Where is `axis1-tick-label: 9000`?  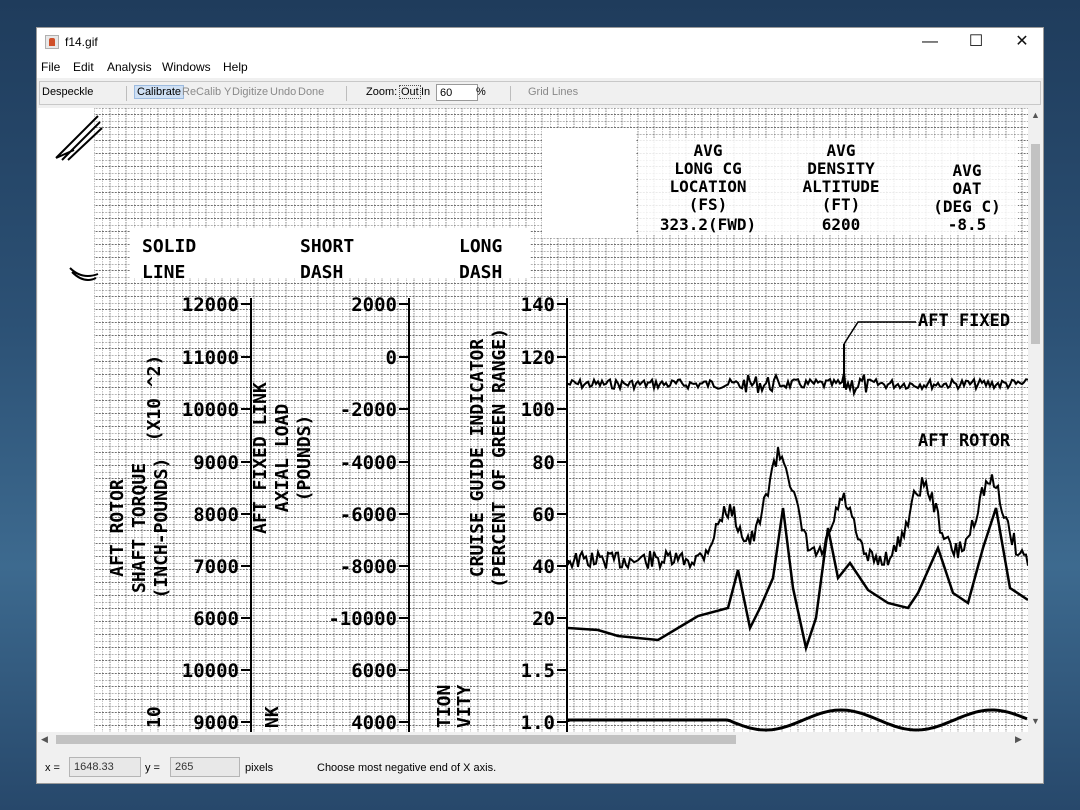 axis1-tick-label: 9000 is located at coordinates (216, 463).